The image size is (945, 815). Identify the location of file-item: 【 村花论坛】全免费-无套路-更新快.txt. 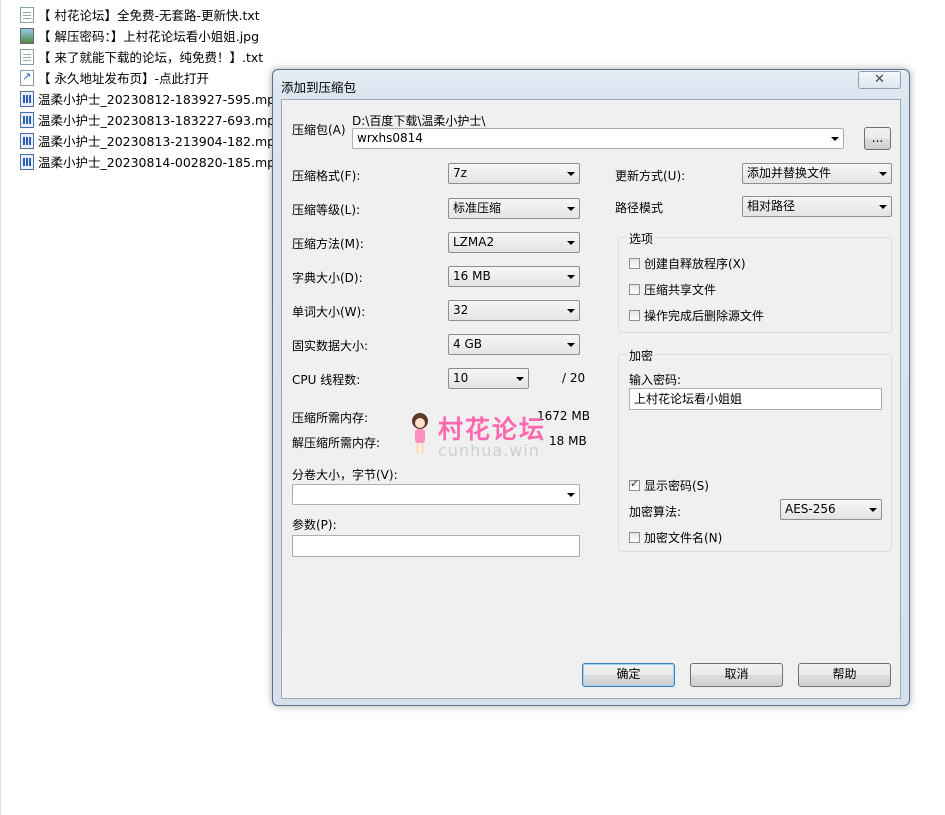
(151, 14).